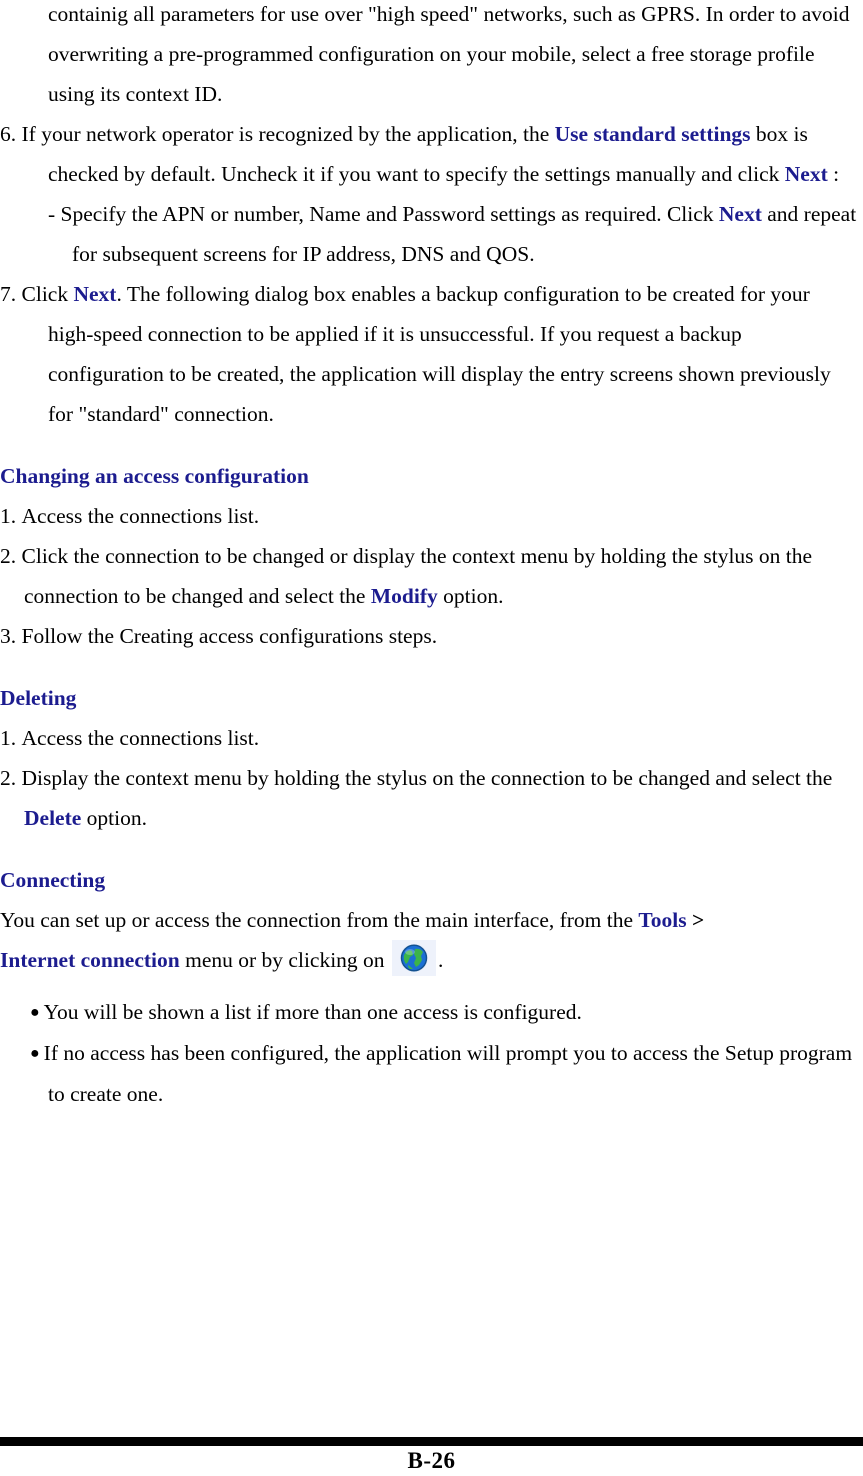 Image resolution: width=863 pixels, height=1476 pixels. I want to click on next-emphasis-step6: Next, so click(806, 174).